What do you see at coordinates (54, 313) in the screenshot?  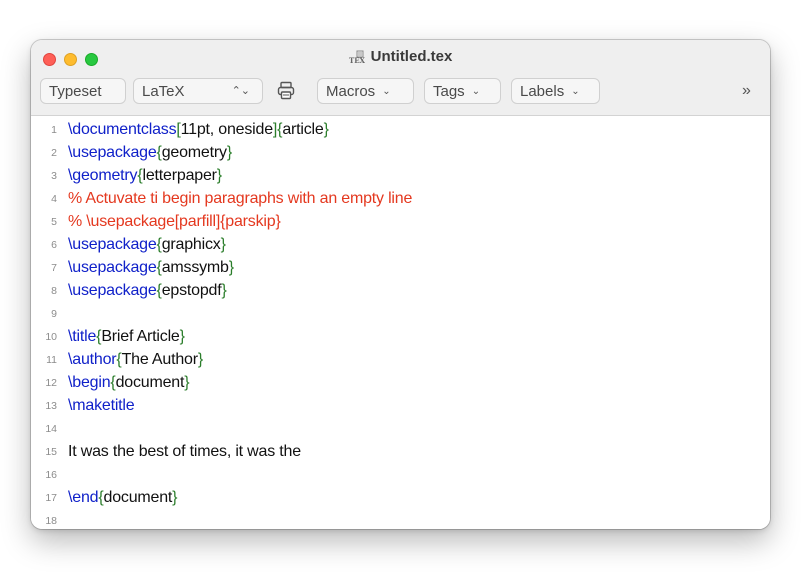 I see `line-number: 9` at bounding box center [54, 313].